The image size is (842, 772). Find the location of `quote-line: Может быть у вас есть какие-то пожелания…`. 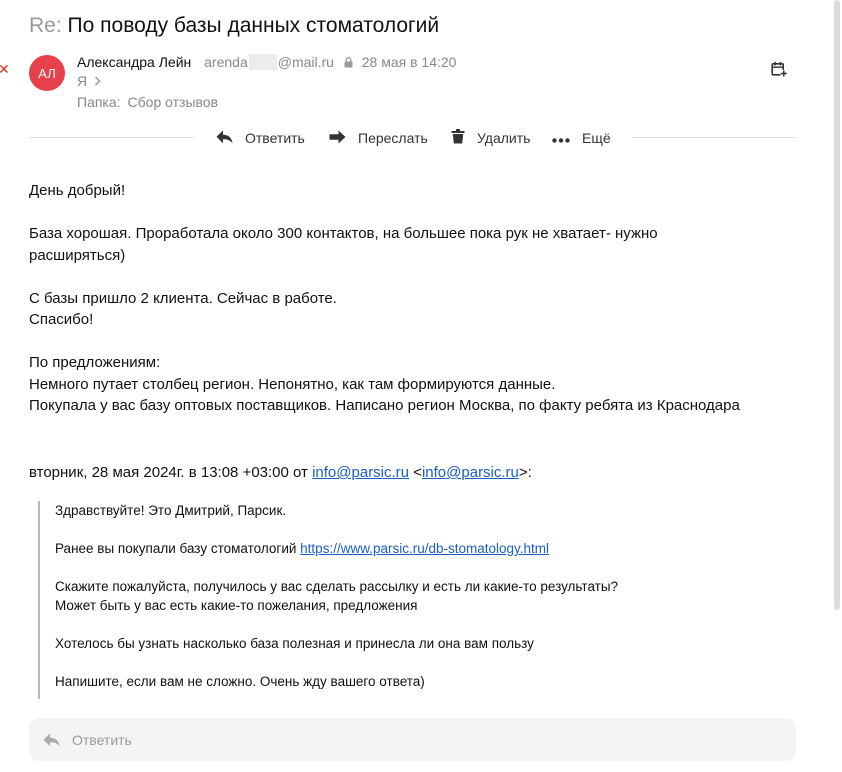

quote-line: Может быть у вас есть какие-то пожелания… is located at coordinates (236, 605).